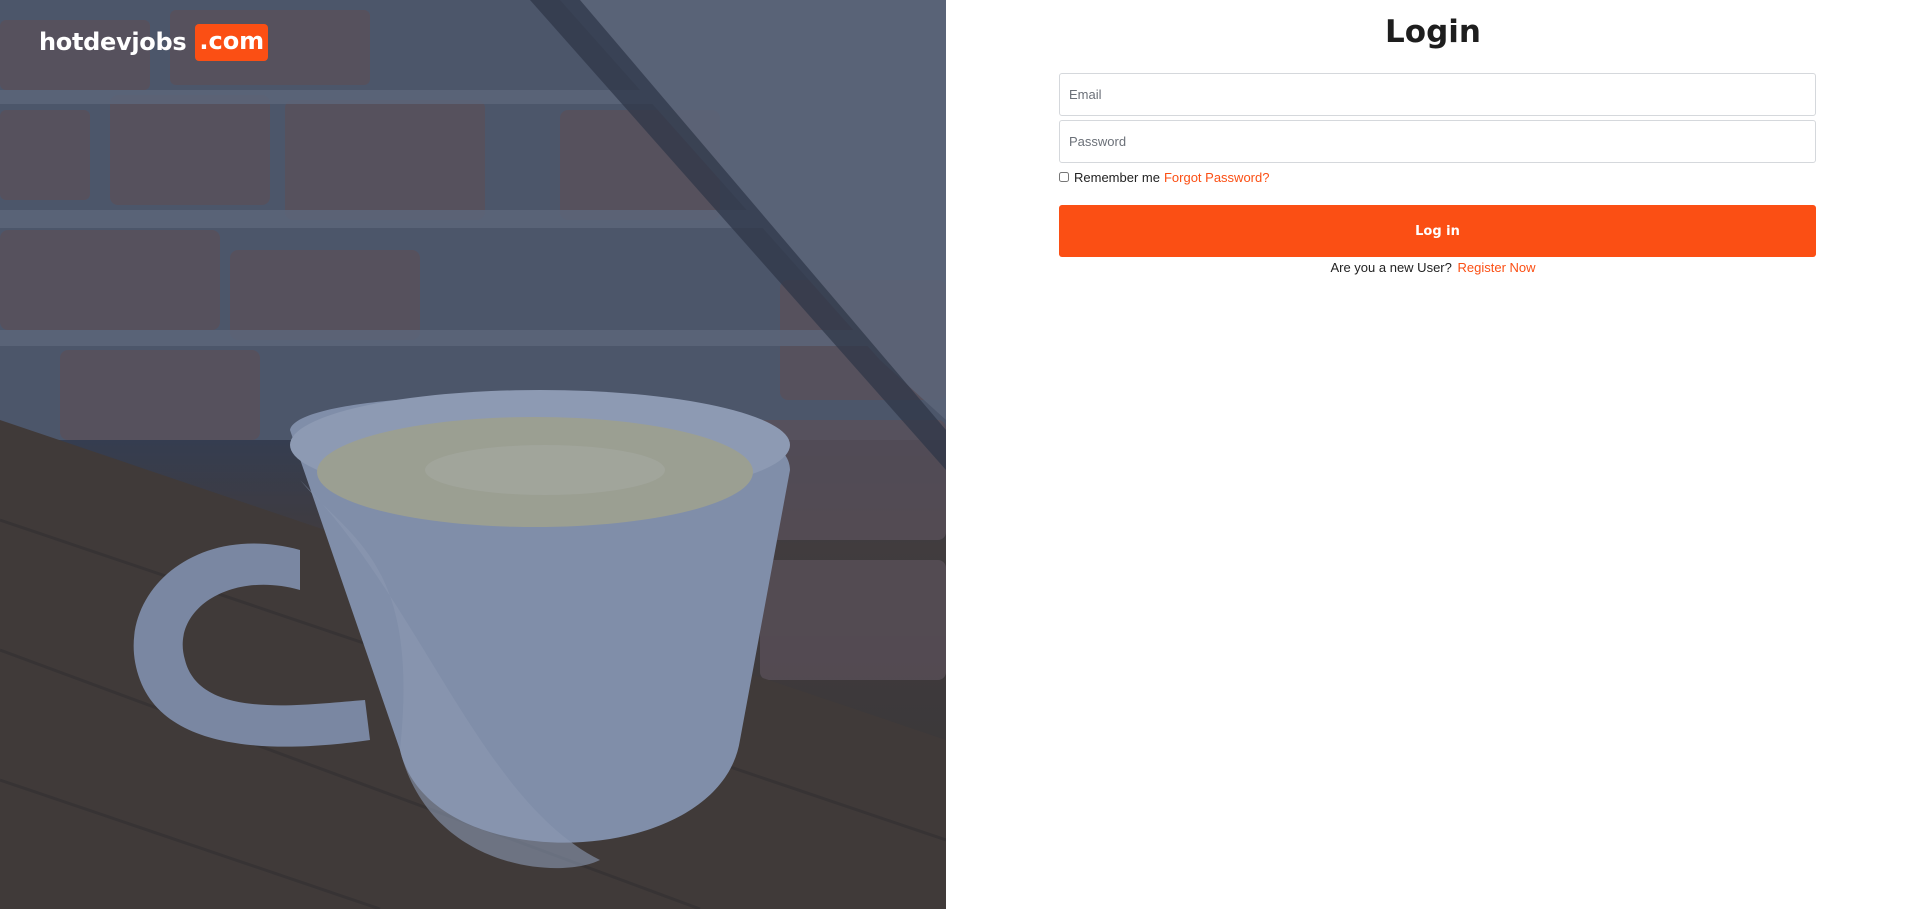 This screenshot has width=1920, height=909. Describe the element at coordinates (1433, 32) in the screenshot. I see `page-title: Login` at that location.